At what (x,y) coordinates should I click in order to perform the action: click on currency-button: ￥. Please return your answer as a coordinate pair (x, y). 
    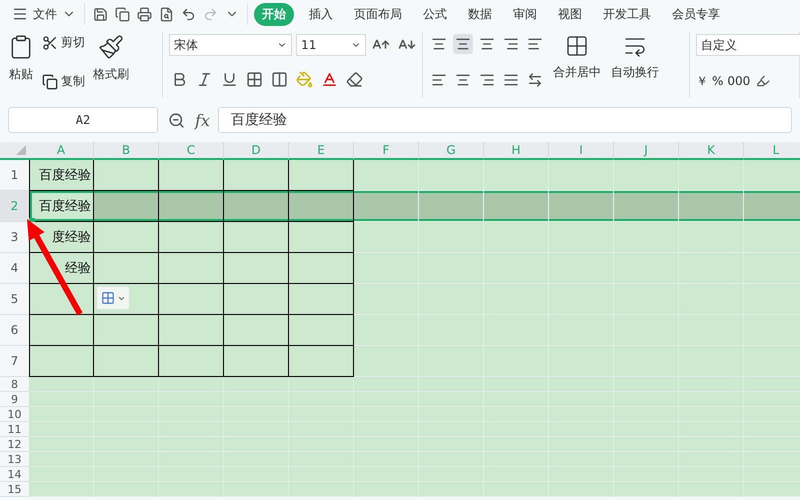
    Looking at the image, I should click on (702, 81).